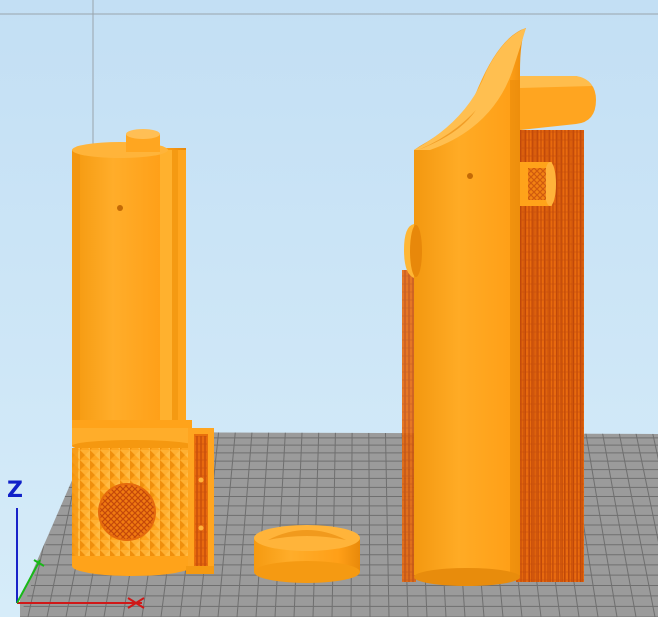 The width and height of the screenshot is (658, 617). What do you see at coordinates (307, 554) in the screenshot?
I see `end-cap-model` at bounding box center [307, 554].